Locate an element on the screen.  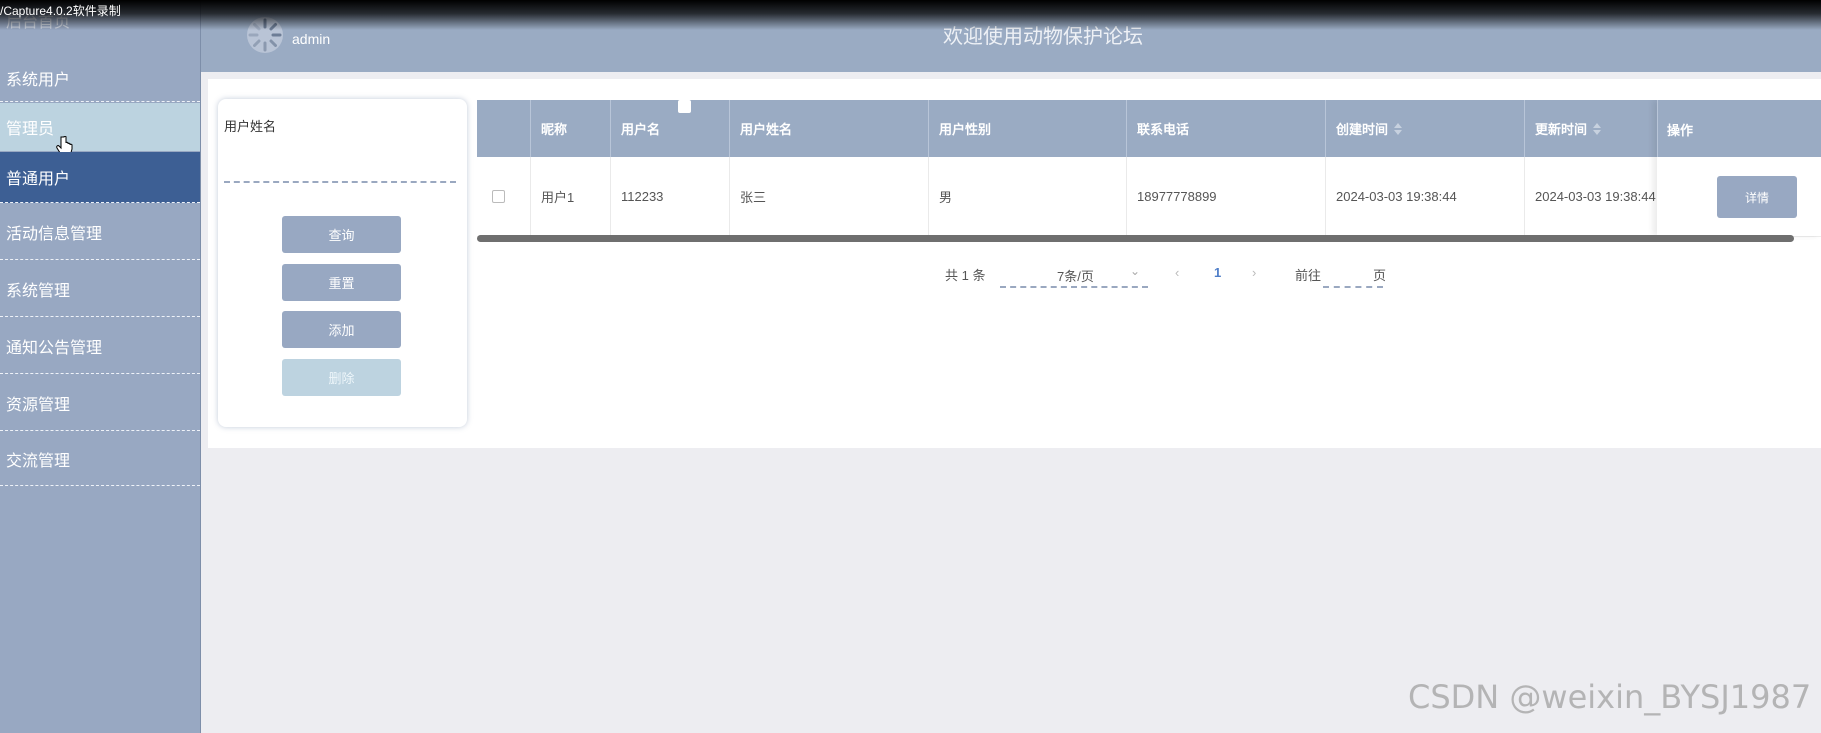
delete-button: 删除 is located at coordinates (341, 377).